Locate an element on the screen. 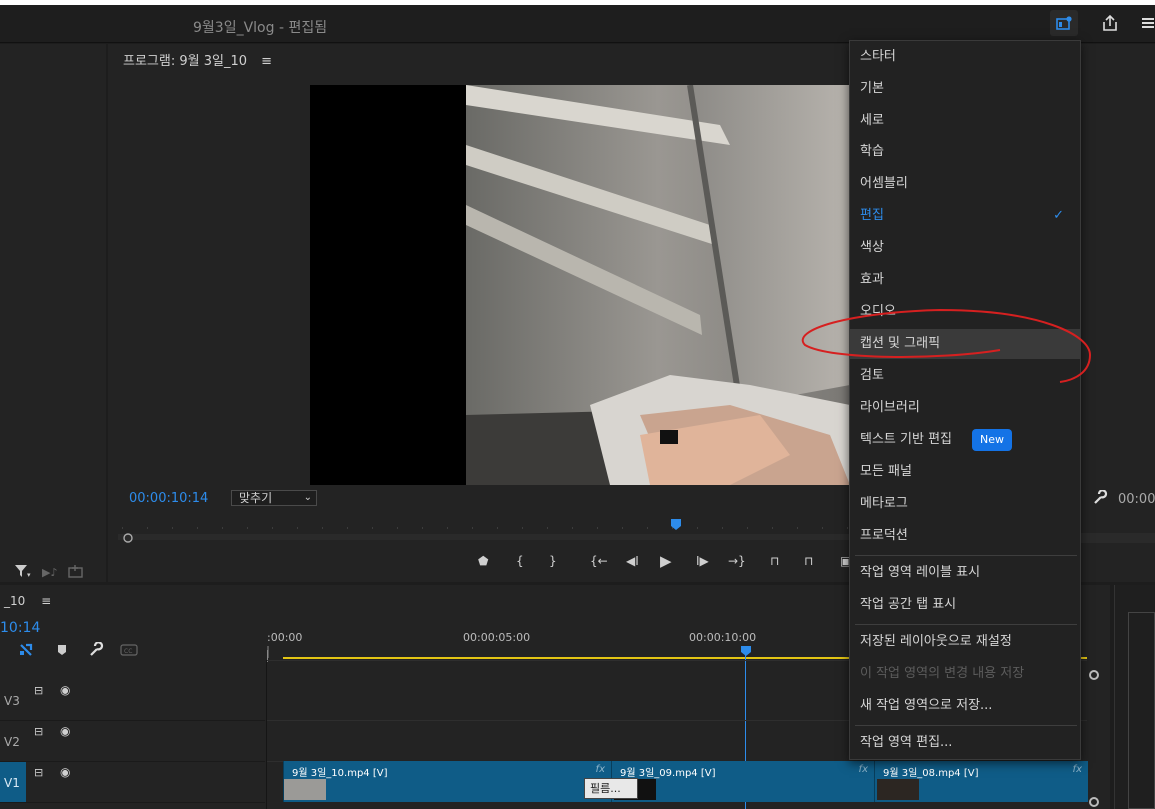  project-title: 9월3일_Vlog - 편집됨 is located at coordinates (260, 28).